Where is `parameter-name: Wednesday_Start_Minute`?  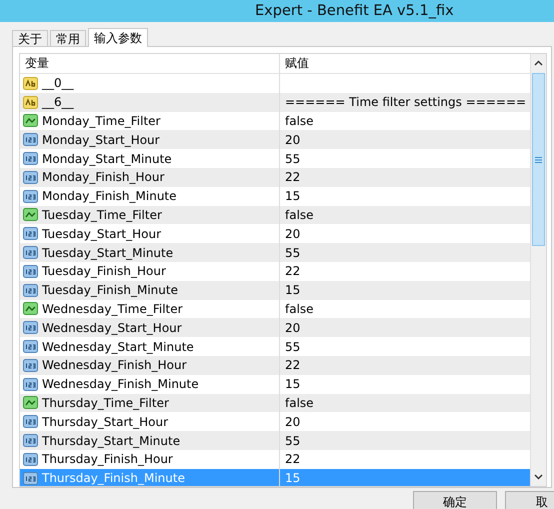 parameter-name: Wednesday_Start_Minute is located at coordinates (118, 347).